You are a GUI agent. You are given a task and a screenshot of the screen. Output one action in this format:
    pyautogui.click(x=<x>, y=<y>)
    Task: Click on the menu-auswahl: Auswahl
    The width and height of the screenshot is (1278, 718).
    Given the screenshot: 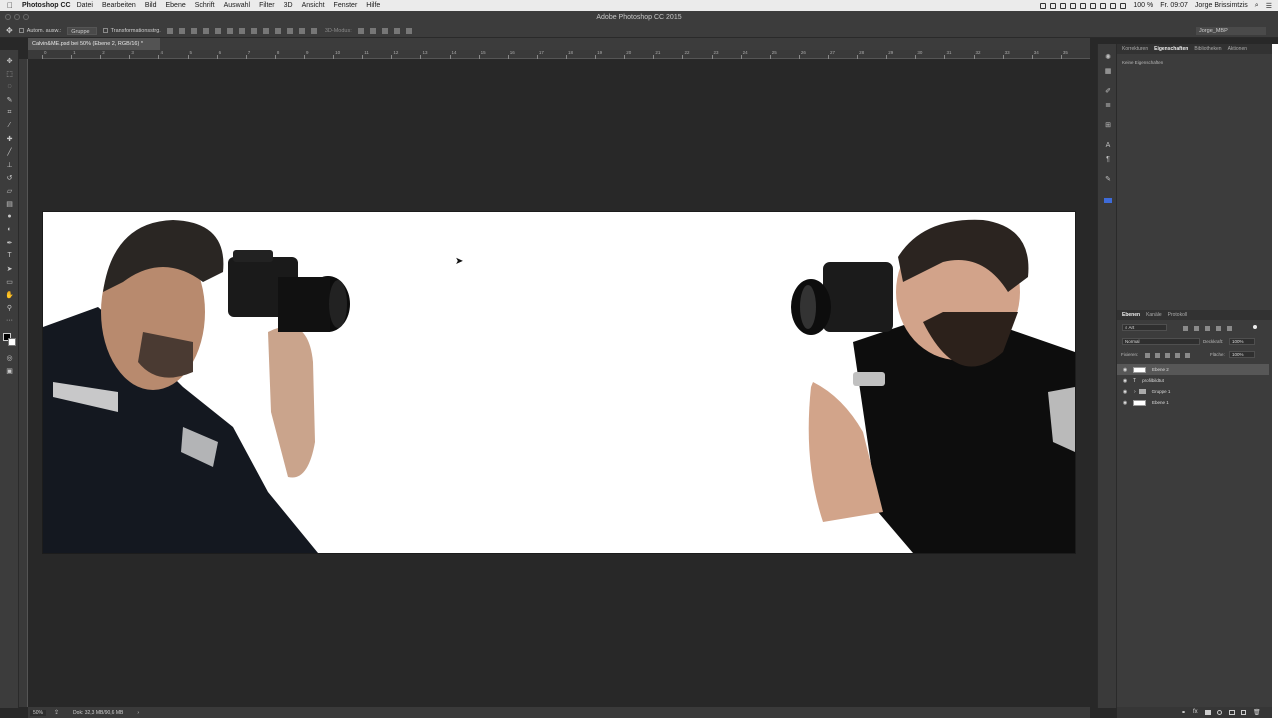 What is the action you would take?
    pyautogui.click(x=237, y=5)
    